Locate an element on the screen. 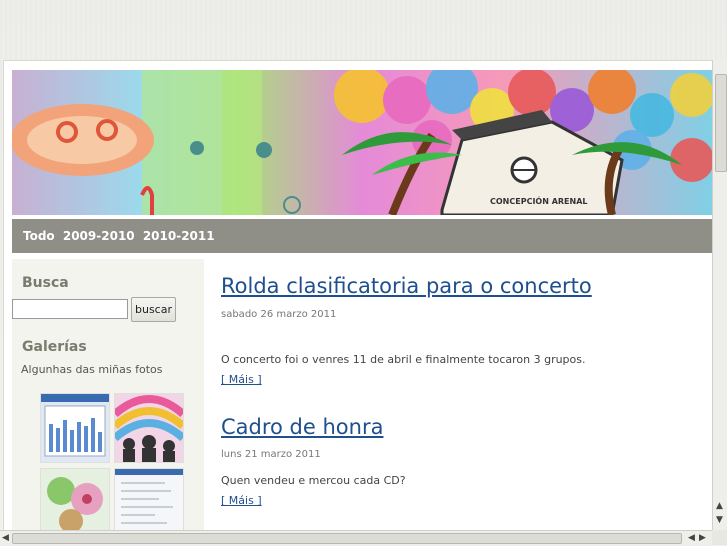 The height and width of the screenshot is (546, 727). top-nav-bar: Todo 2009-2010 2010-2011 is located at coordinates (362, 236).